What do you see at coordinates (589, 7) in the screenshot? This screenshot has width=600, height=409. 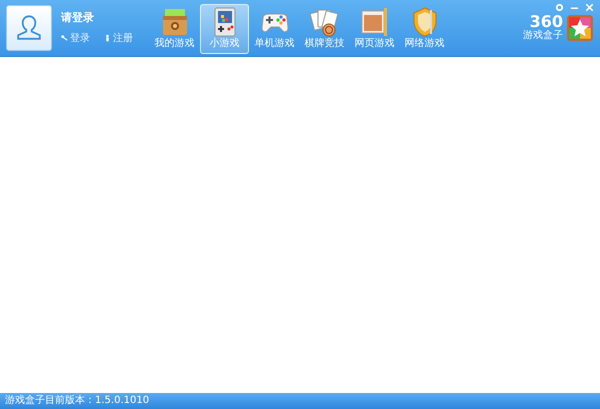 I see `close-icon` at bounding box center [589, 7].